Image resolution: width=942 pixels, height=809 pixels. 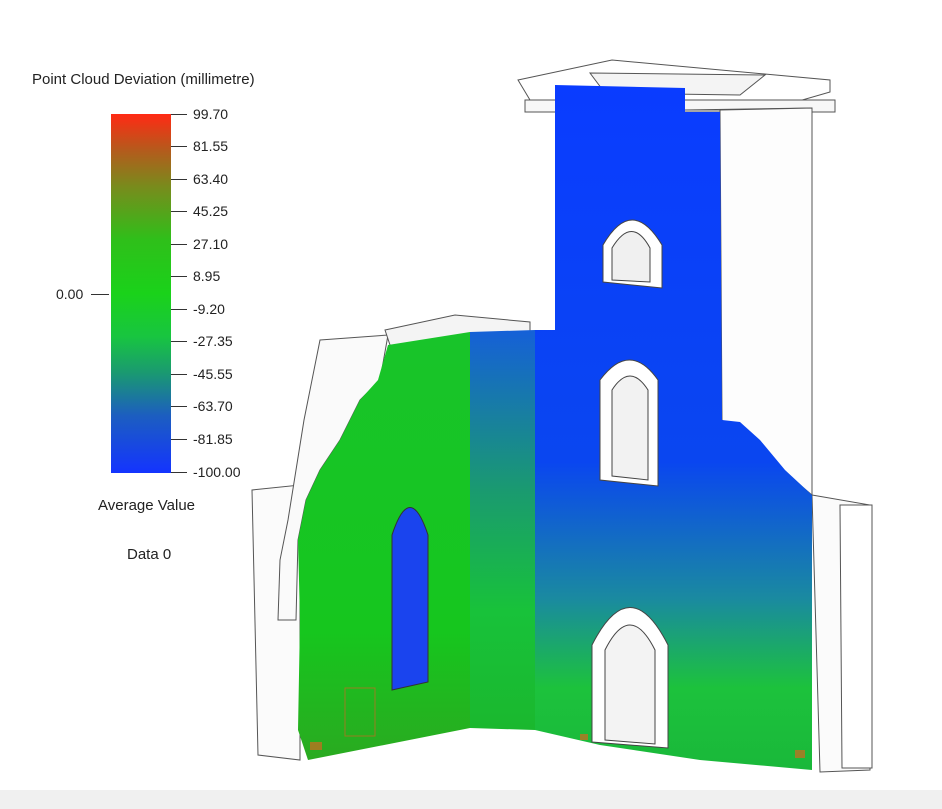 I want to click on left-wall-window, so click(x=410, y=599).